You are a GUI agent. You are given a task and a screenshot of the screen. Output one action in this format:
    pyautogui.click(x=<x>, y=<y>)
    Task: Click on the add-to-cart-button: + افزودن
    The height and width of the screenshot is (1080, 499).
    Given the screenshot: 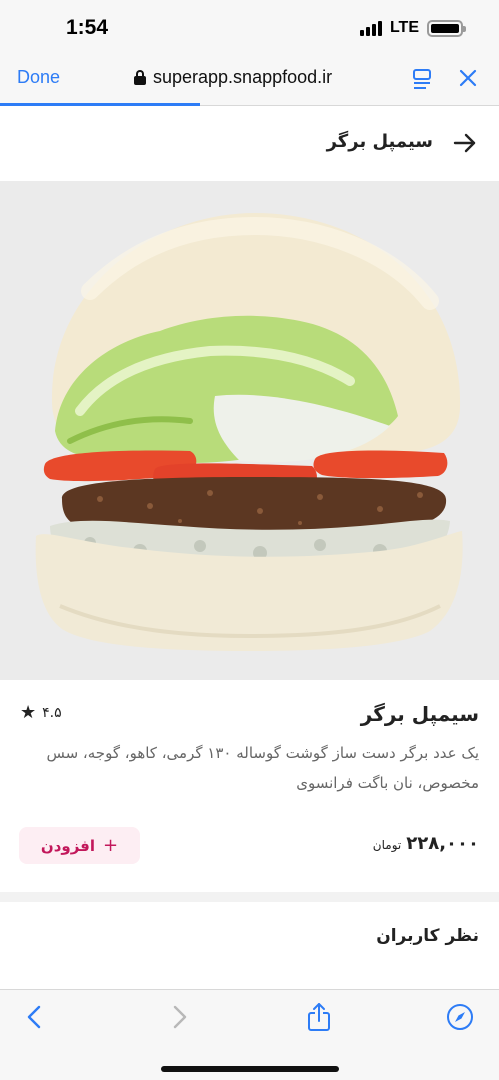 What is the action you would take?
    pyautogui.click(x=79, y=845)
    